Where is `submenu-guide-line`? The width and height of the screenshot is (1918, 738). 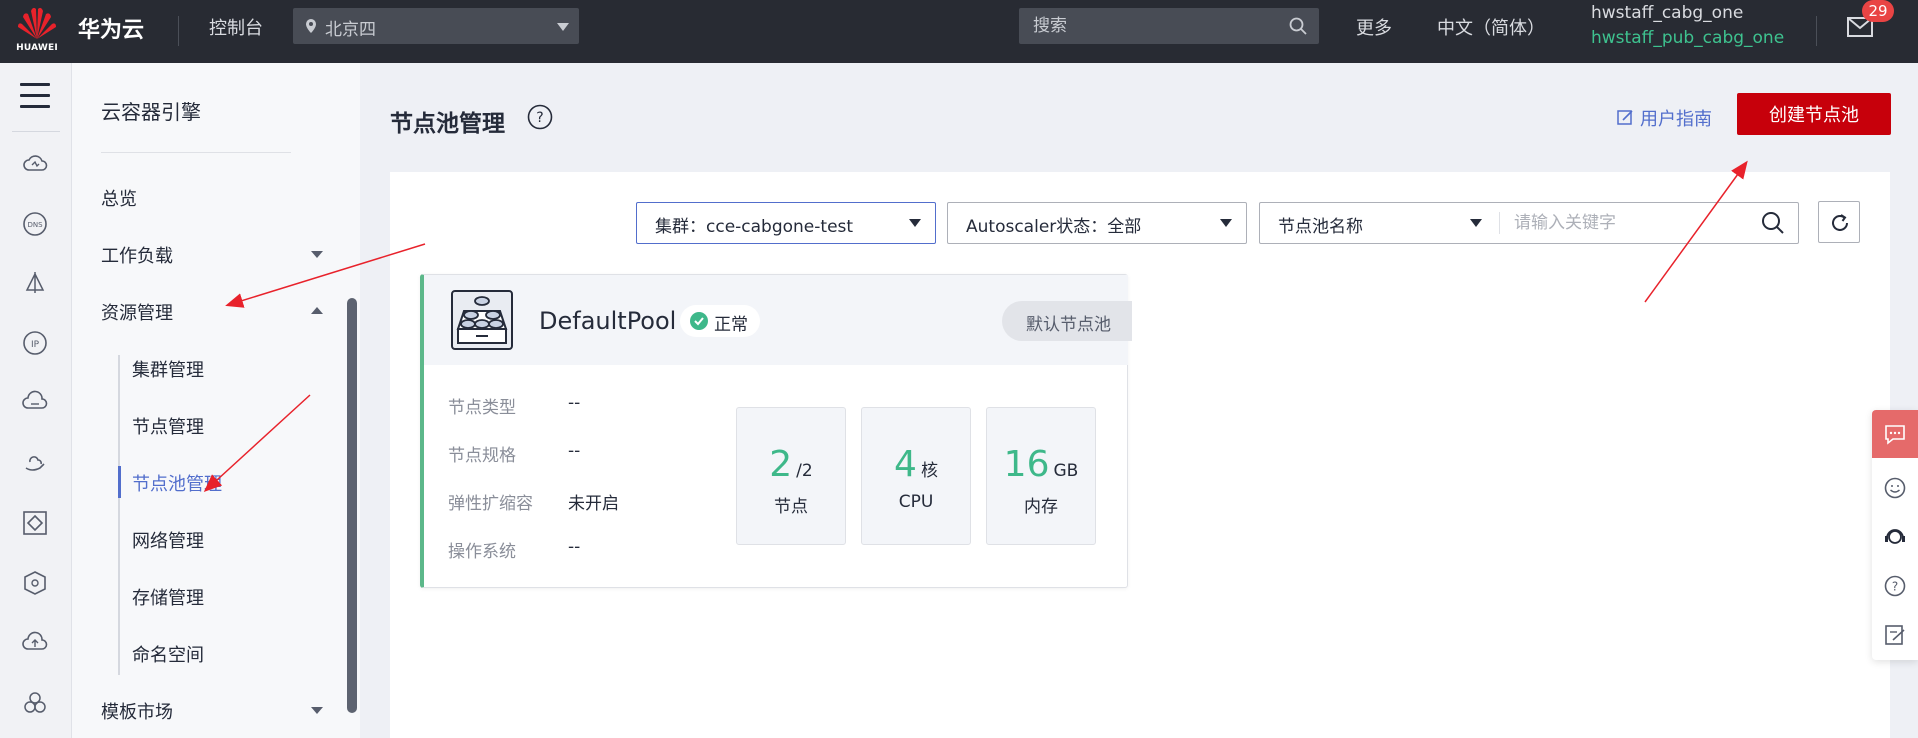 submenu-guide-line is located at coordinates (119, 515).